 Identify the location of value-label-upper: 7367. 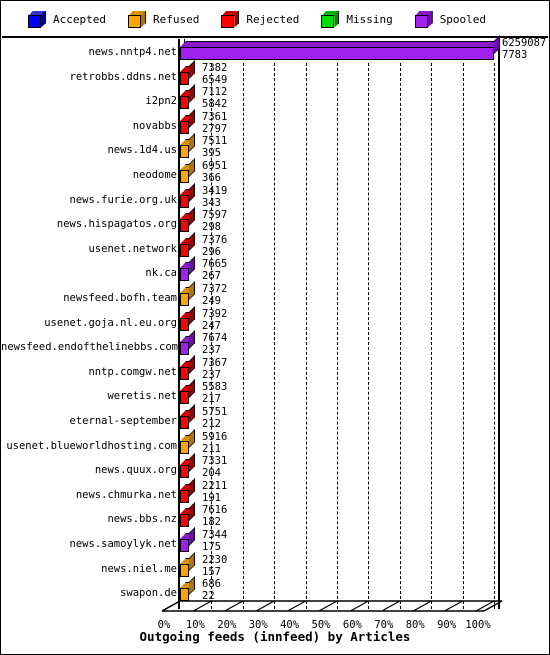
(215, 362).